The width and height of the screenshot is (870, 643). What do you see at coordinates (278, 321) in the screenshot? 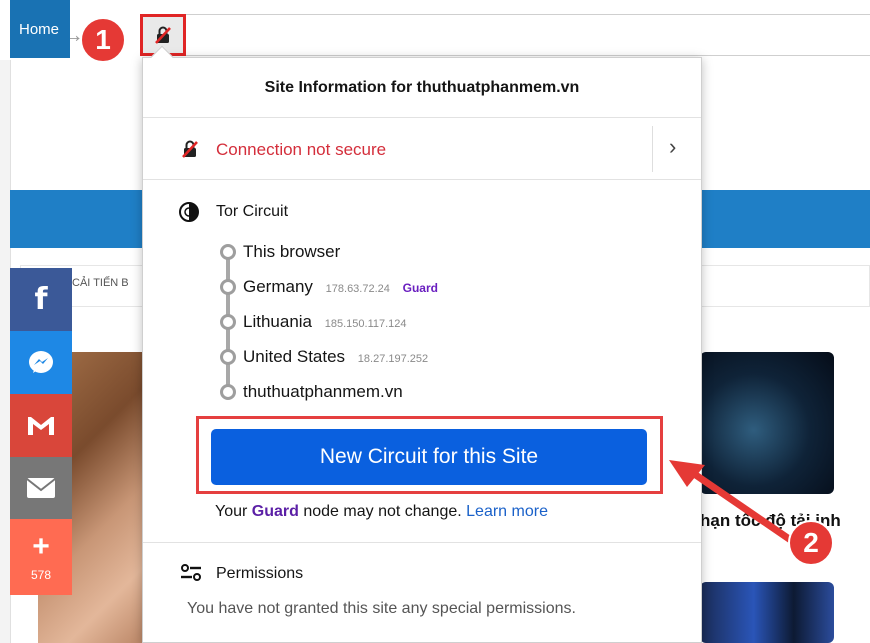
I see `node-name: Lithuania` at bounding box center [278, 321].